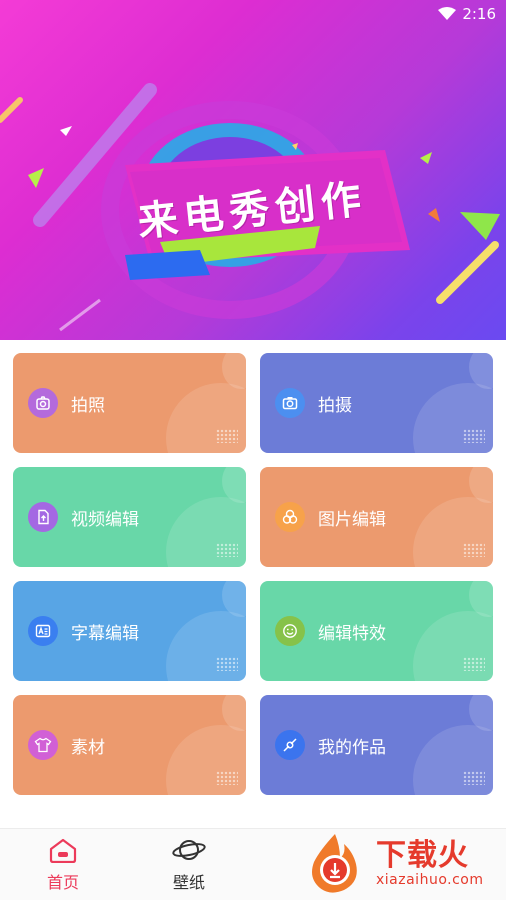  Describe the element at coordinates (43, 631) in the screenshot. I see `text-box-icon` at that location.